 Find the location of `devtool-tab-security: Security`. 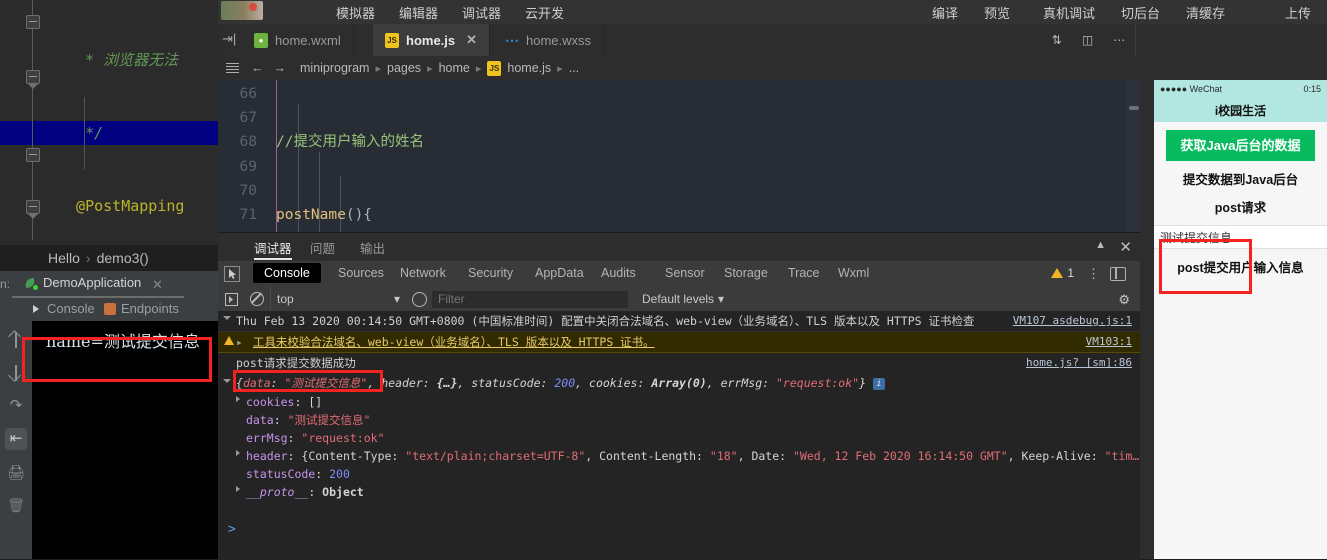

devtool-tab-security: Security is located at coordinates (490, 273).